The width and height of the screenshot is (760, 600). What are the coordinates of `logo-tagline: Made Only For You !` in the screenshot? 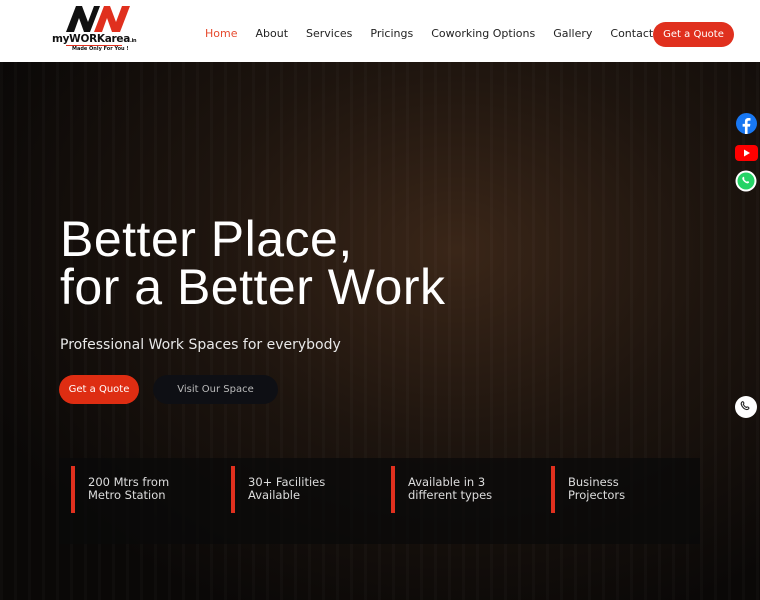 It's located at (100, 49).